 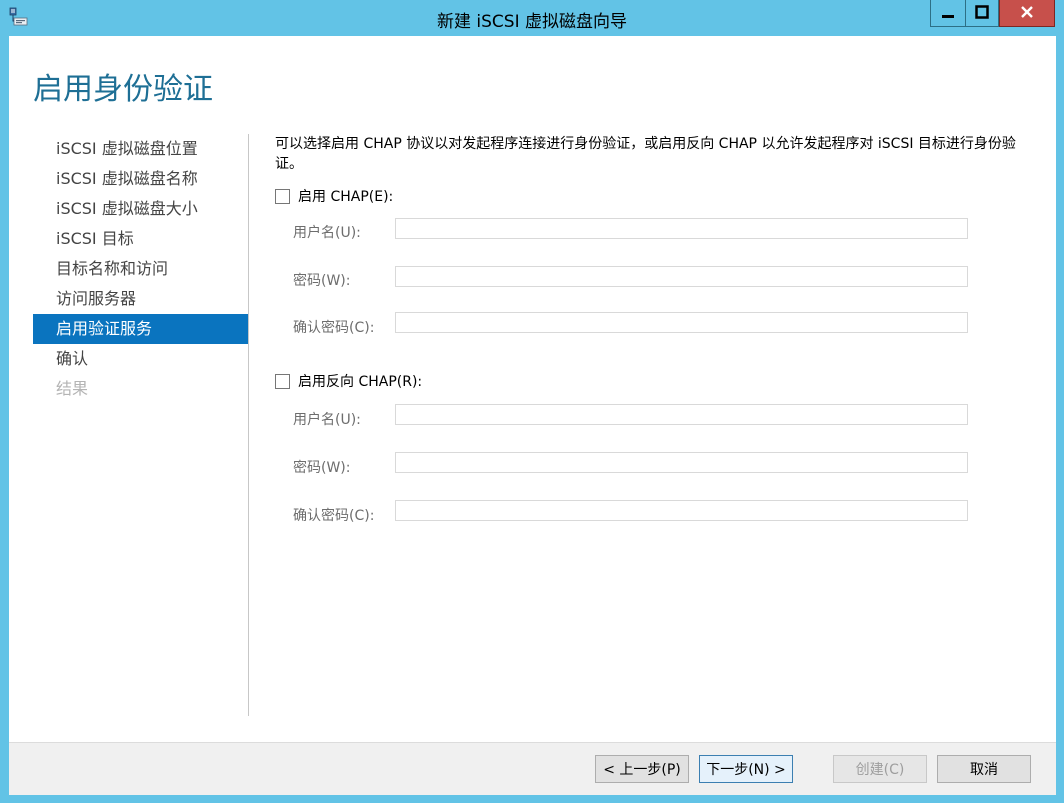 What do you see at coordinates (327, 420) in the screenshot?
I see `reverse-chap-username-label: 用户名(U):` at bounding box center [327, 420].